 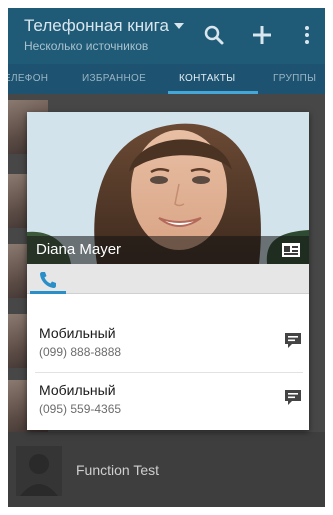 I want to click on title-dropdown: Телефонная книга Несколько источников, so click(x=104, y=34).